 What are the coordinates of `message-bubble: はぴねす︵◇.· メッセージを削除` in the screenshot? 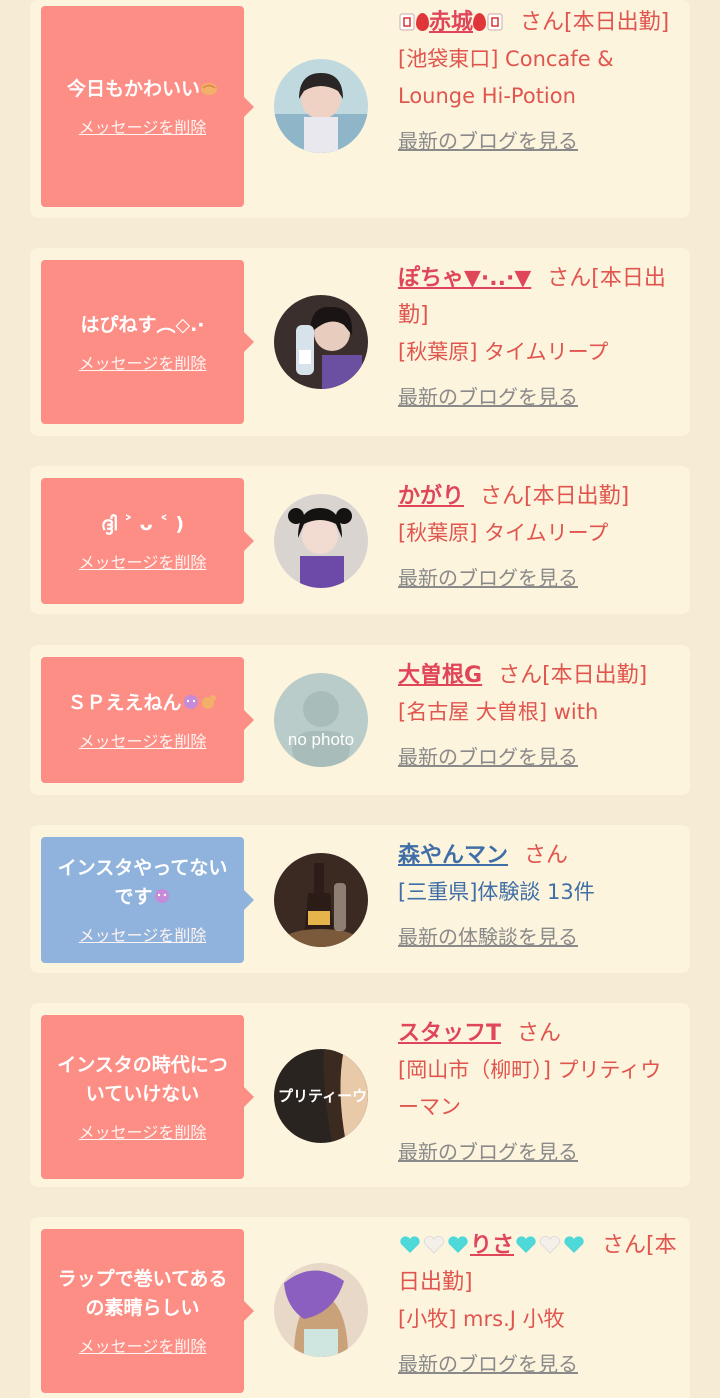 It's located at (147, 342).